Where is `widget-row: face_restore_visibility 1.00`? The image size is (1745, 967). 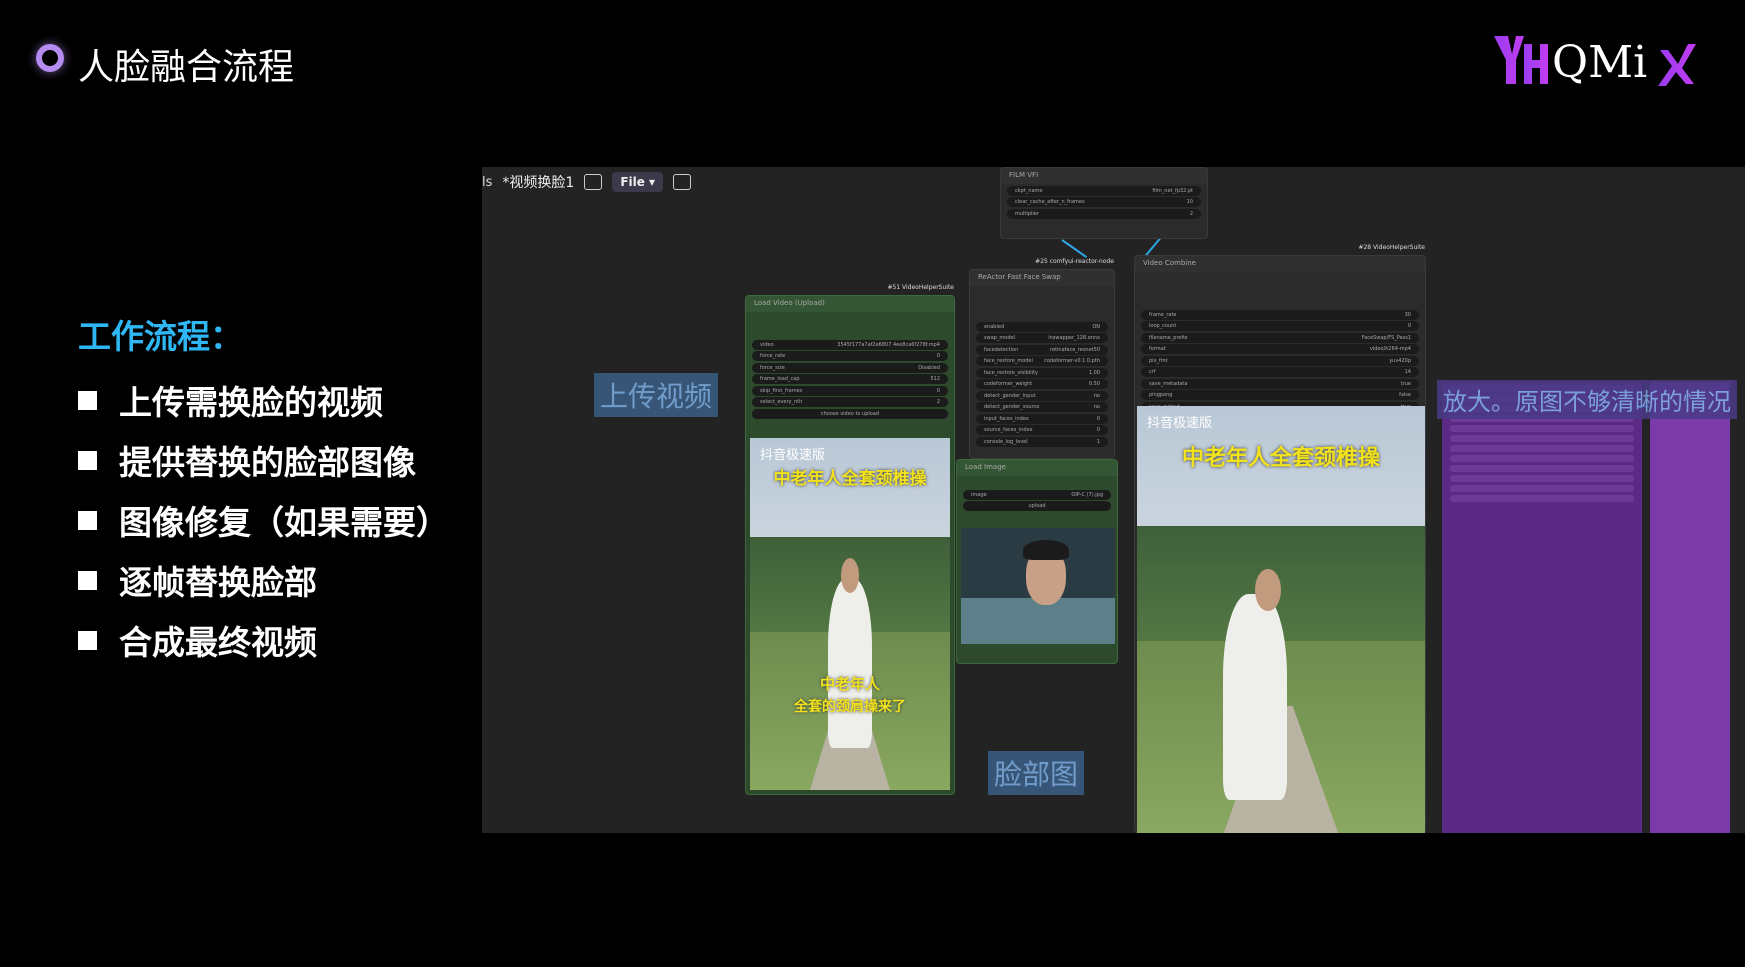 widget-row: face_restore_visibility 1.00 is located at coordinates (1042, 372).